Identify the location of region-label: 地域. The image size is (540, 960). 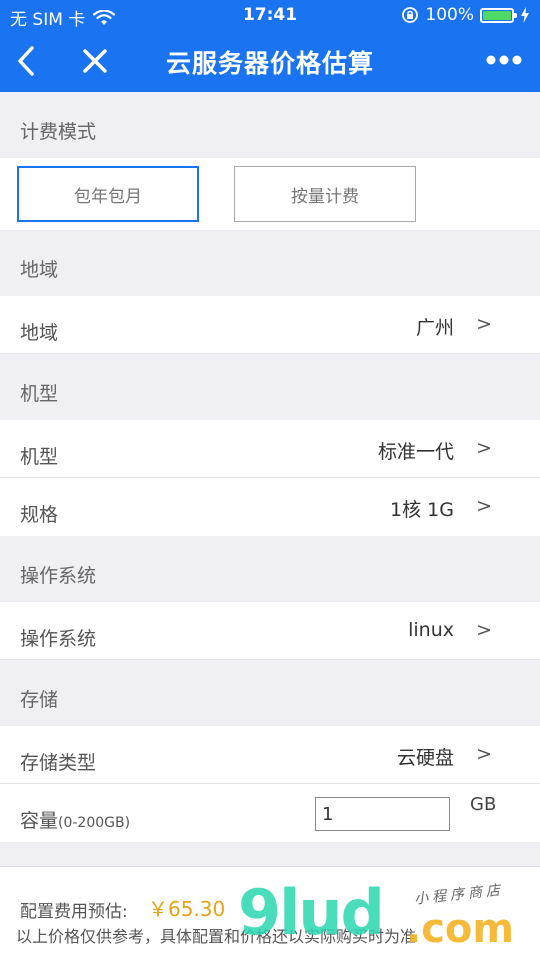
(39, 333).